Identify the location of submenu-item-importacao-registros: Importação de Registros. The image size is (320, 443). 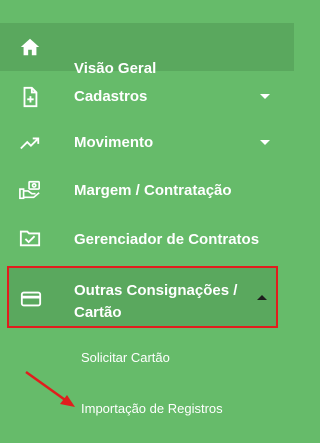
(152, 408).